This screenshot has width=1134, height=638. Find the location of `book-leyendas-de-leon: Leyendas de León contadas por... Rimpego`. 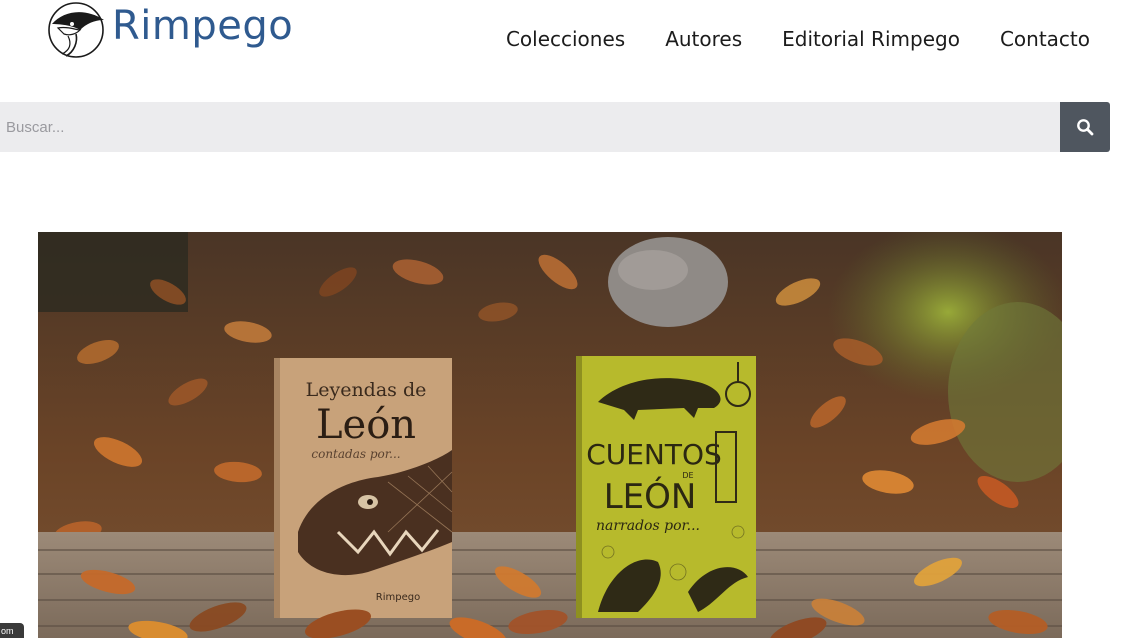

book-leyendas-de-leon: Leyendas de León contadas por... Rimpego is located at coordinates (363, 488).